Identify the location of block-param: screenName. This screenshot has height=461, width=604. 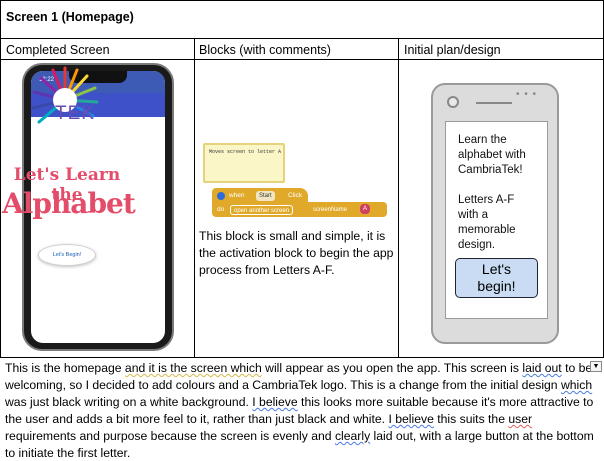
(330, 210).